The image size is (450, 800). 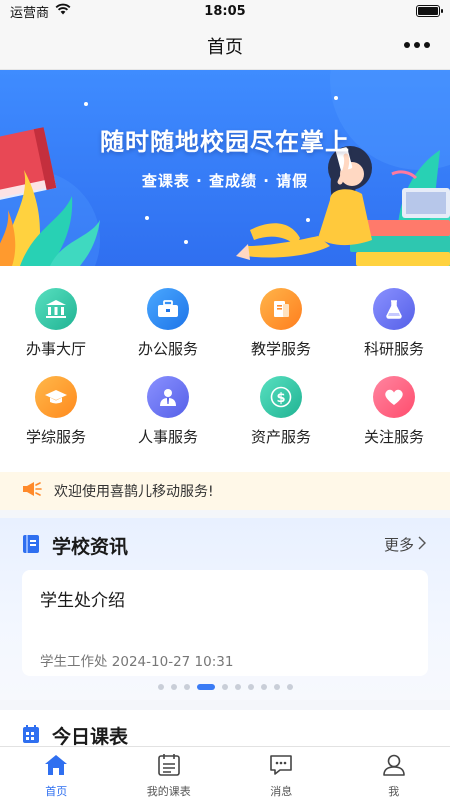 I want to click on tab-me: 我, so click(x=394, y=773).